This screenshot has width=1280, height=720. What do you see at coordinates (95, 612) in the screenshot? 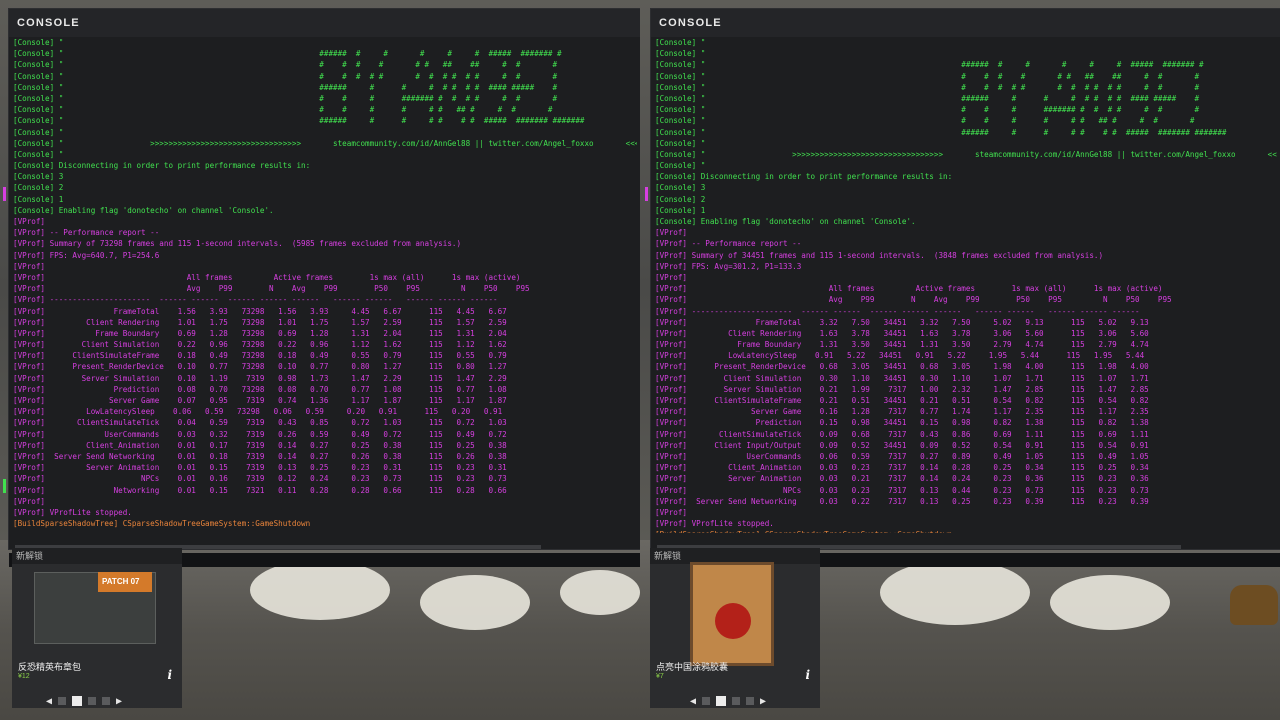
I see `item-image: PATCH 07` at bounding box center [95, 612].